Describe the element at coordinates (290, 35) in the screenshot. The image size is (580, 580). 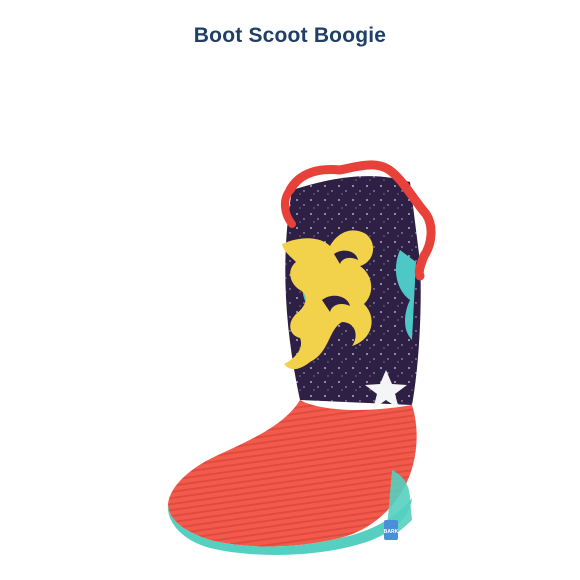
I see `product-title: Boot Scoot Boogie` at that location.